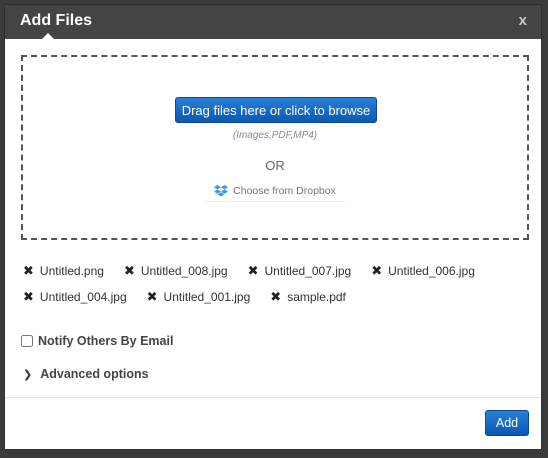 Image resolution: width=548 pixels, height=458 pixels. What do you see at coordinates (275, 135) in the screenshot?
I see `file-types-hint: (Images,PDF,MP4)` at bounding box center [275, 135].